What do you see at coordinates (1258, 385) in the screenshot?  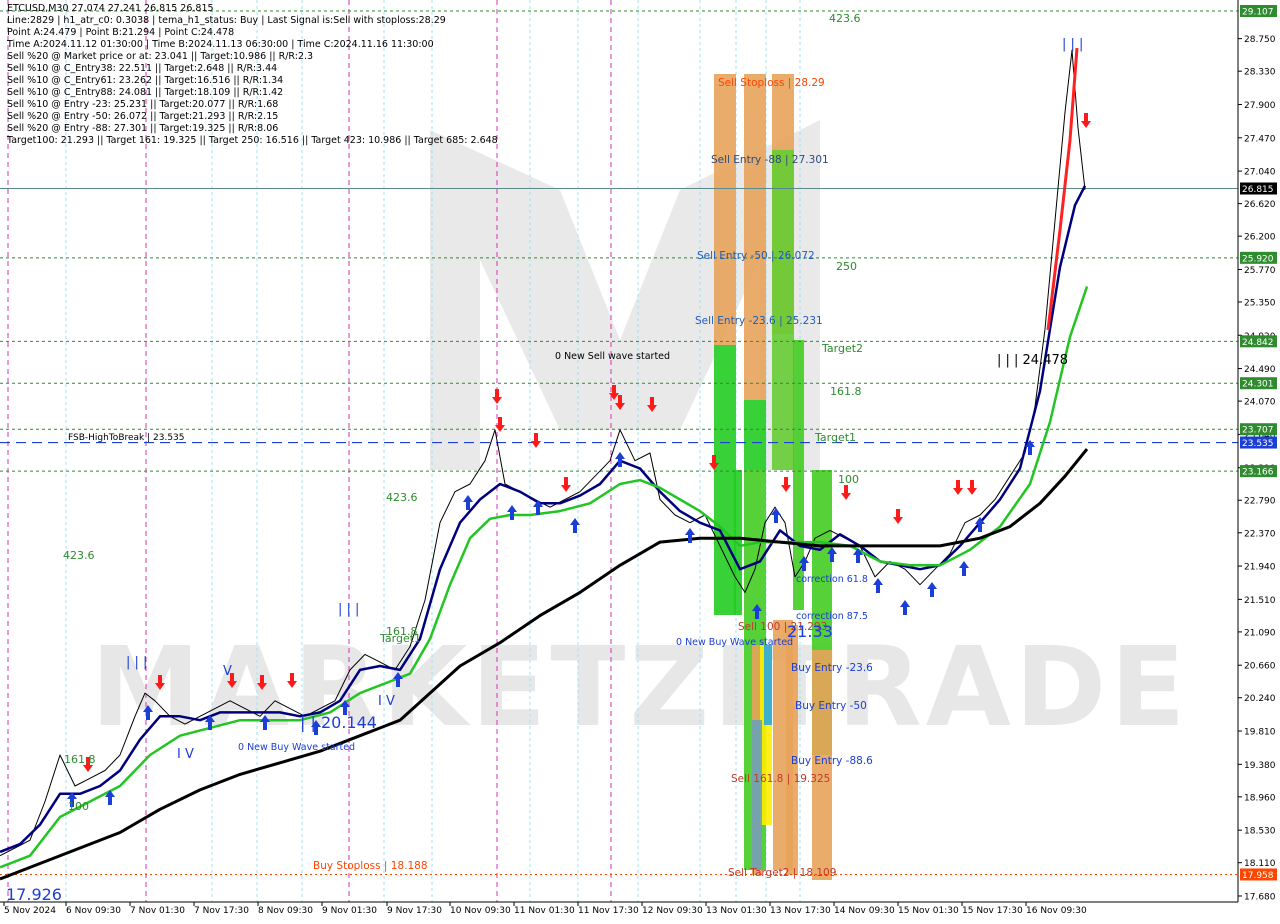 I see `price-badge-label: 24.301` at bounding box center [1258, 385].